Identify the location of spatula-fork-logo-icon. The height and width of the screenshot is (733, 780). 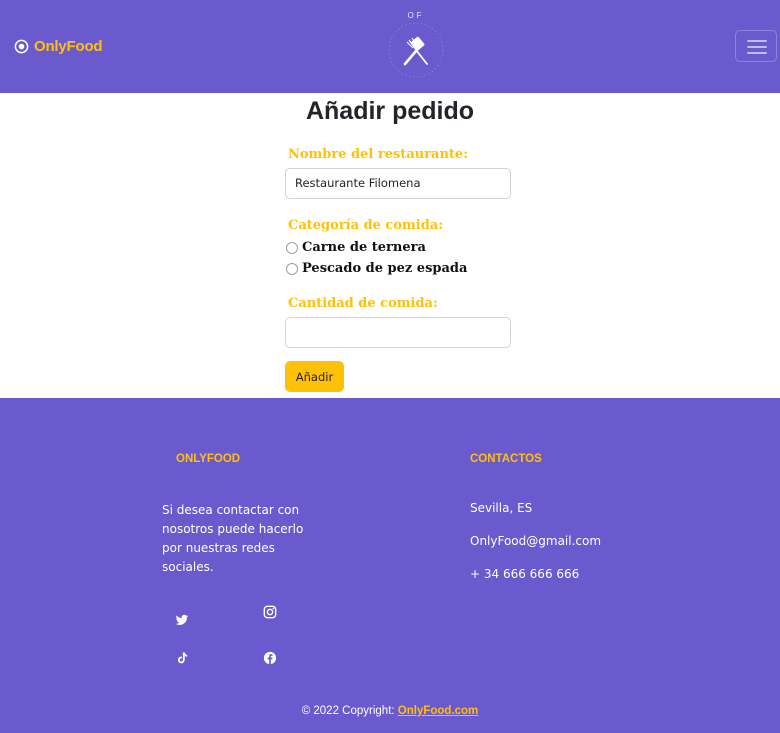
(416, 50).